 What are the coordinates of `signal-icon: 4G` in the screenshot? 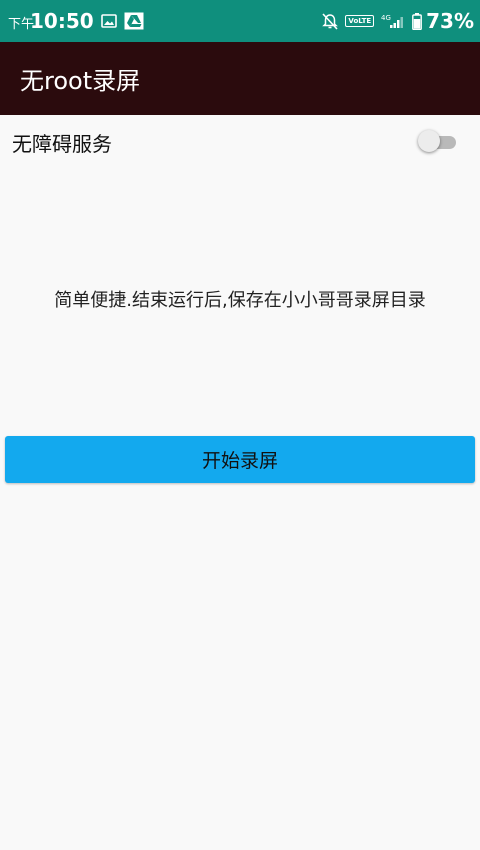 It's located at (393, 21).